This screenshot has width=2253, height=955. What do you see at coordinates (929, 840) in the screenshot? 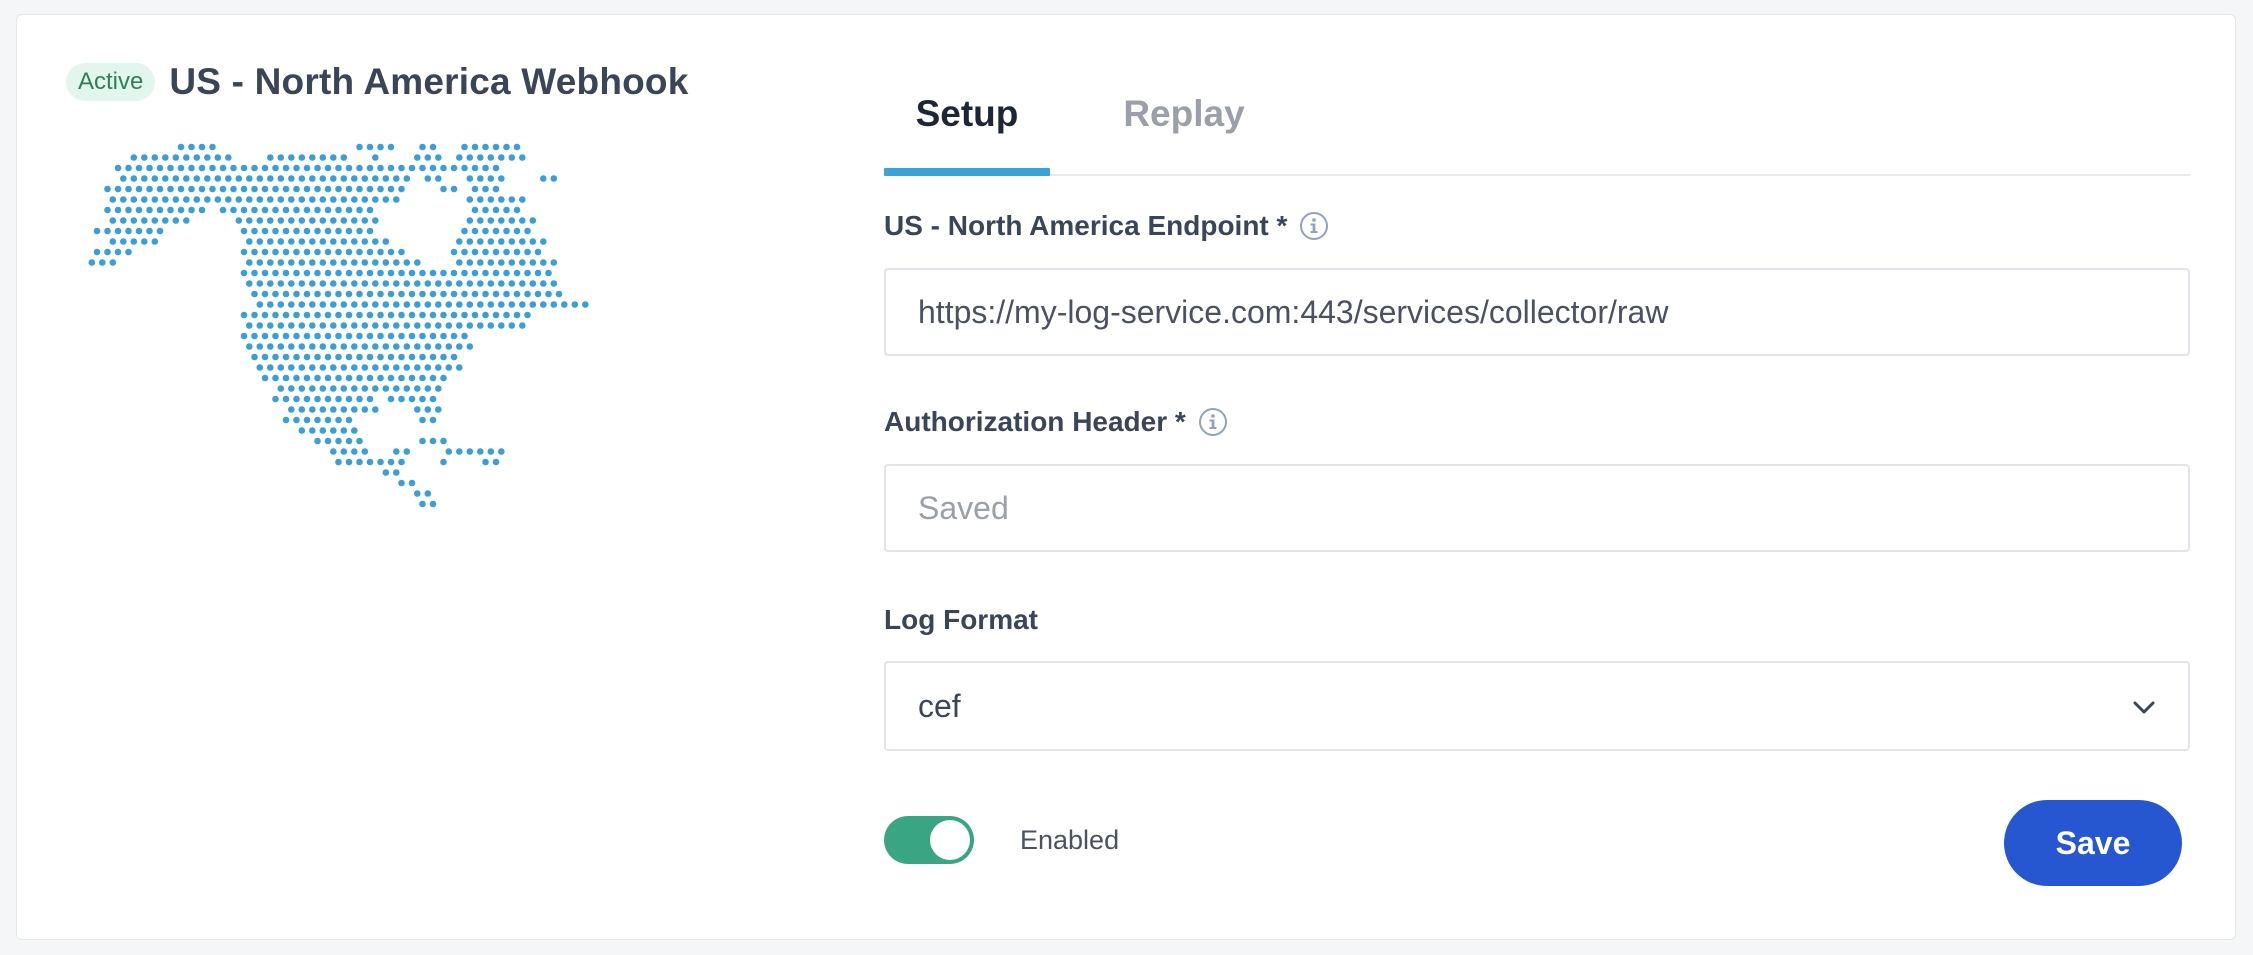
I see `enabled-toggle` at bounding box center [929, 840].